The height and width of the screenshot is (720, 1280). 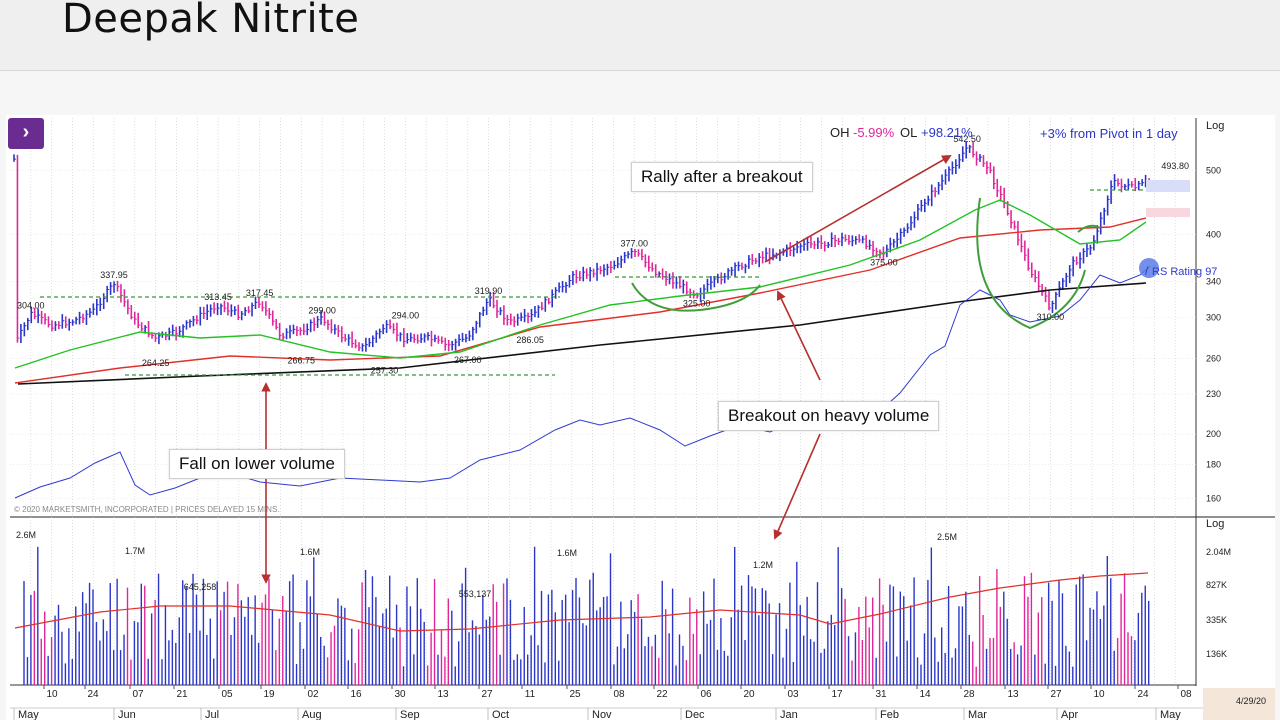 I want to click on month-label: Dec, so click(x=695, y=714).